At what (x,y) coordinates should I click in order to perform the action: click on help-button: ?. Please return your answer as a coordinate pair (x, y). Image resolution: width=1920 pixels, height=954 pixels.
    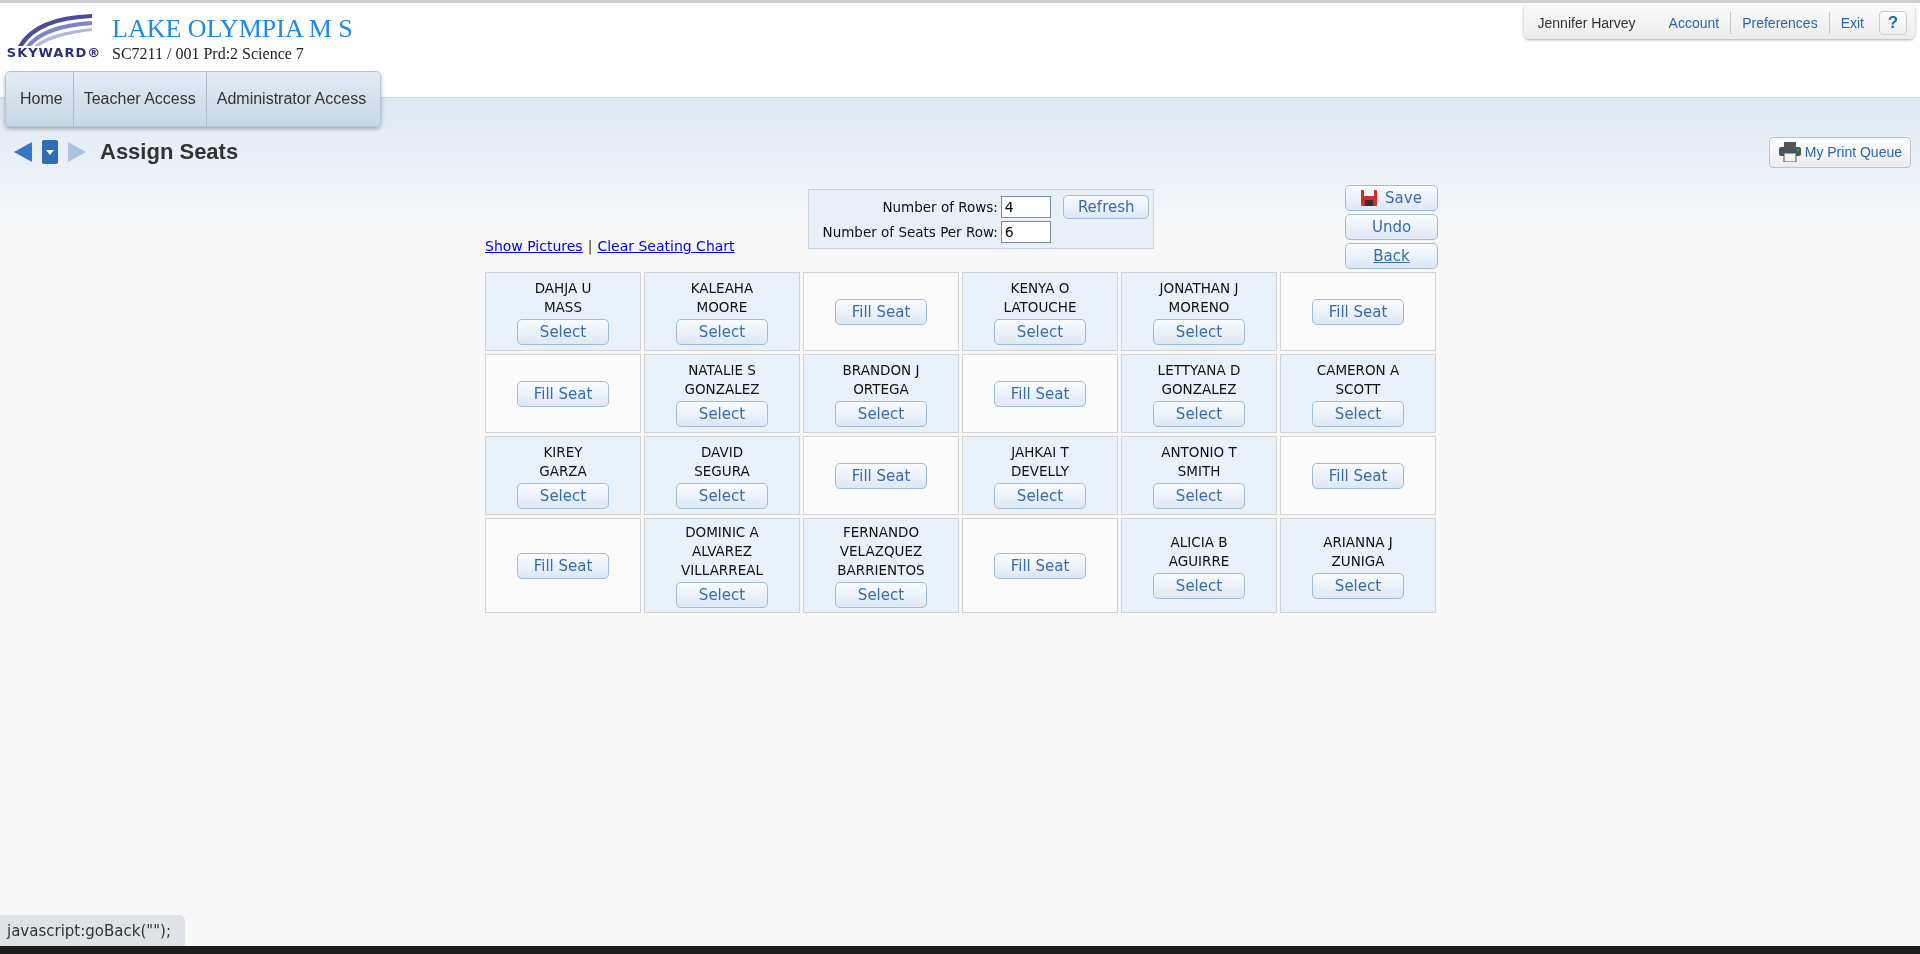
    Looking at the image, I should click on (1893, 22).